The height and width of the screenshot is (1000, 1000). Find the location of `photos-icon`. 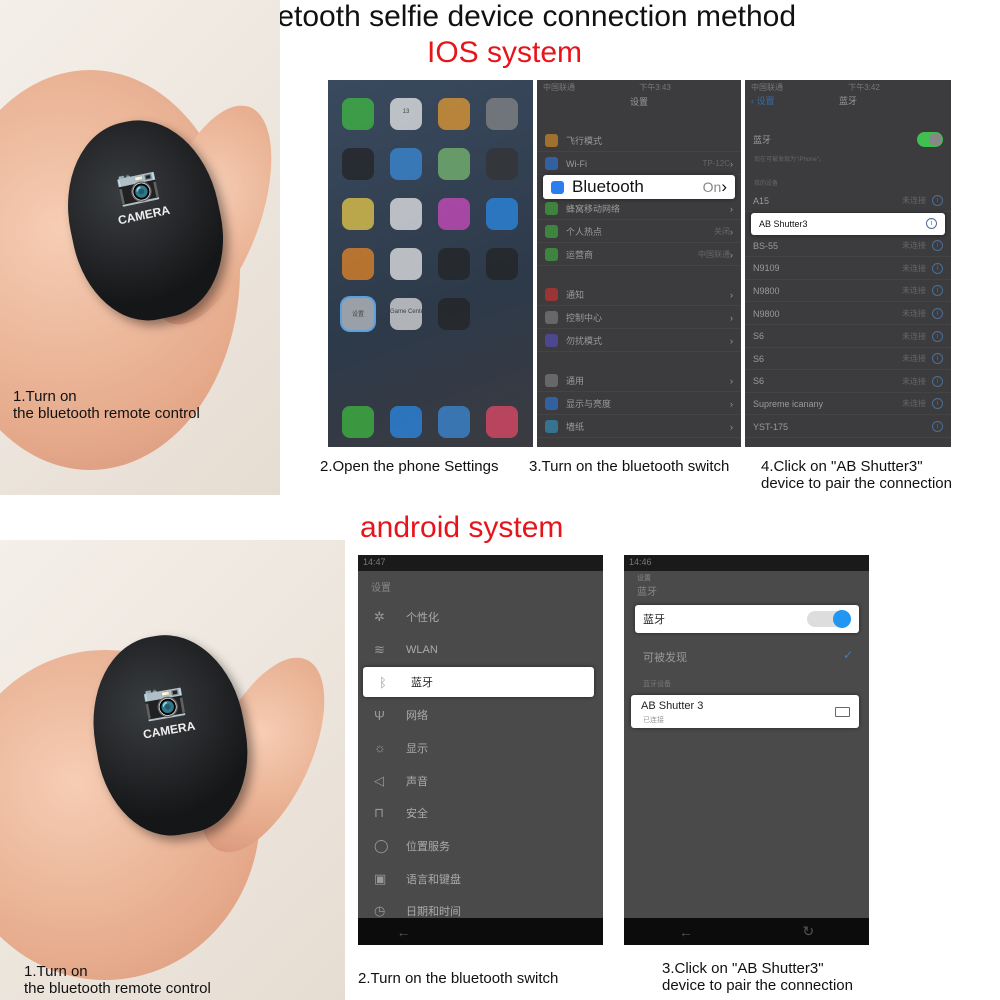

photos-icon is located at coordinates (454, 114).